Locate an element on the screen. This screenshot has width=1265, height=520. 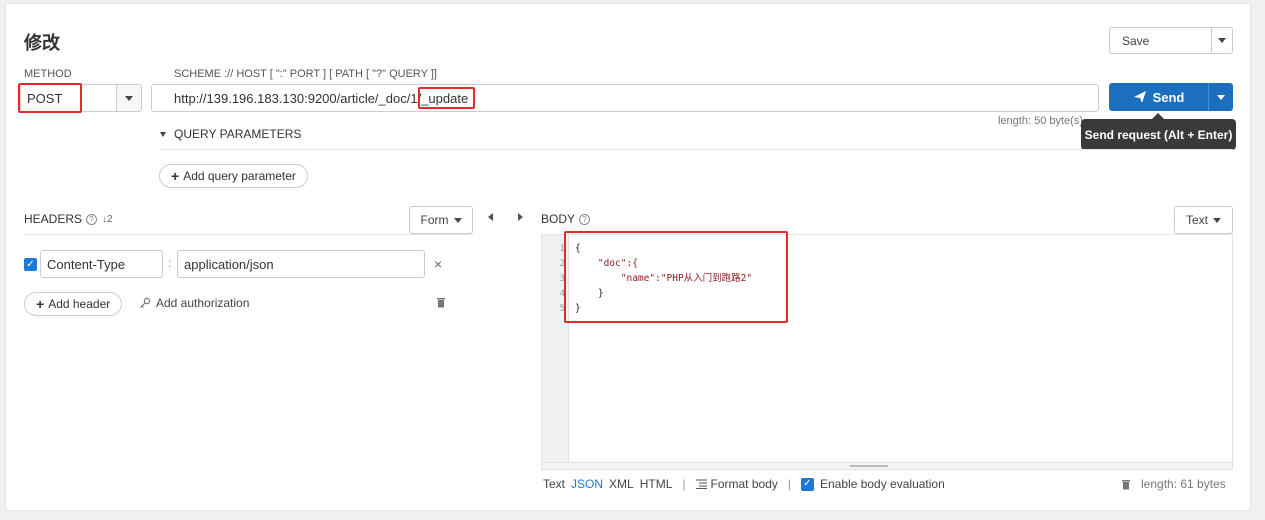
line-number: 5 is located at coordinates (562, 309).